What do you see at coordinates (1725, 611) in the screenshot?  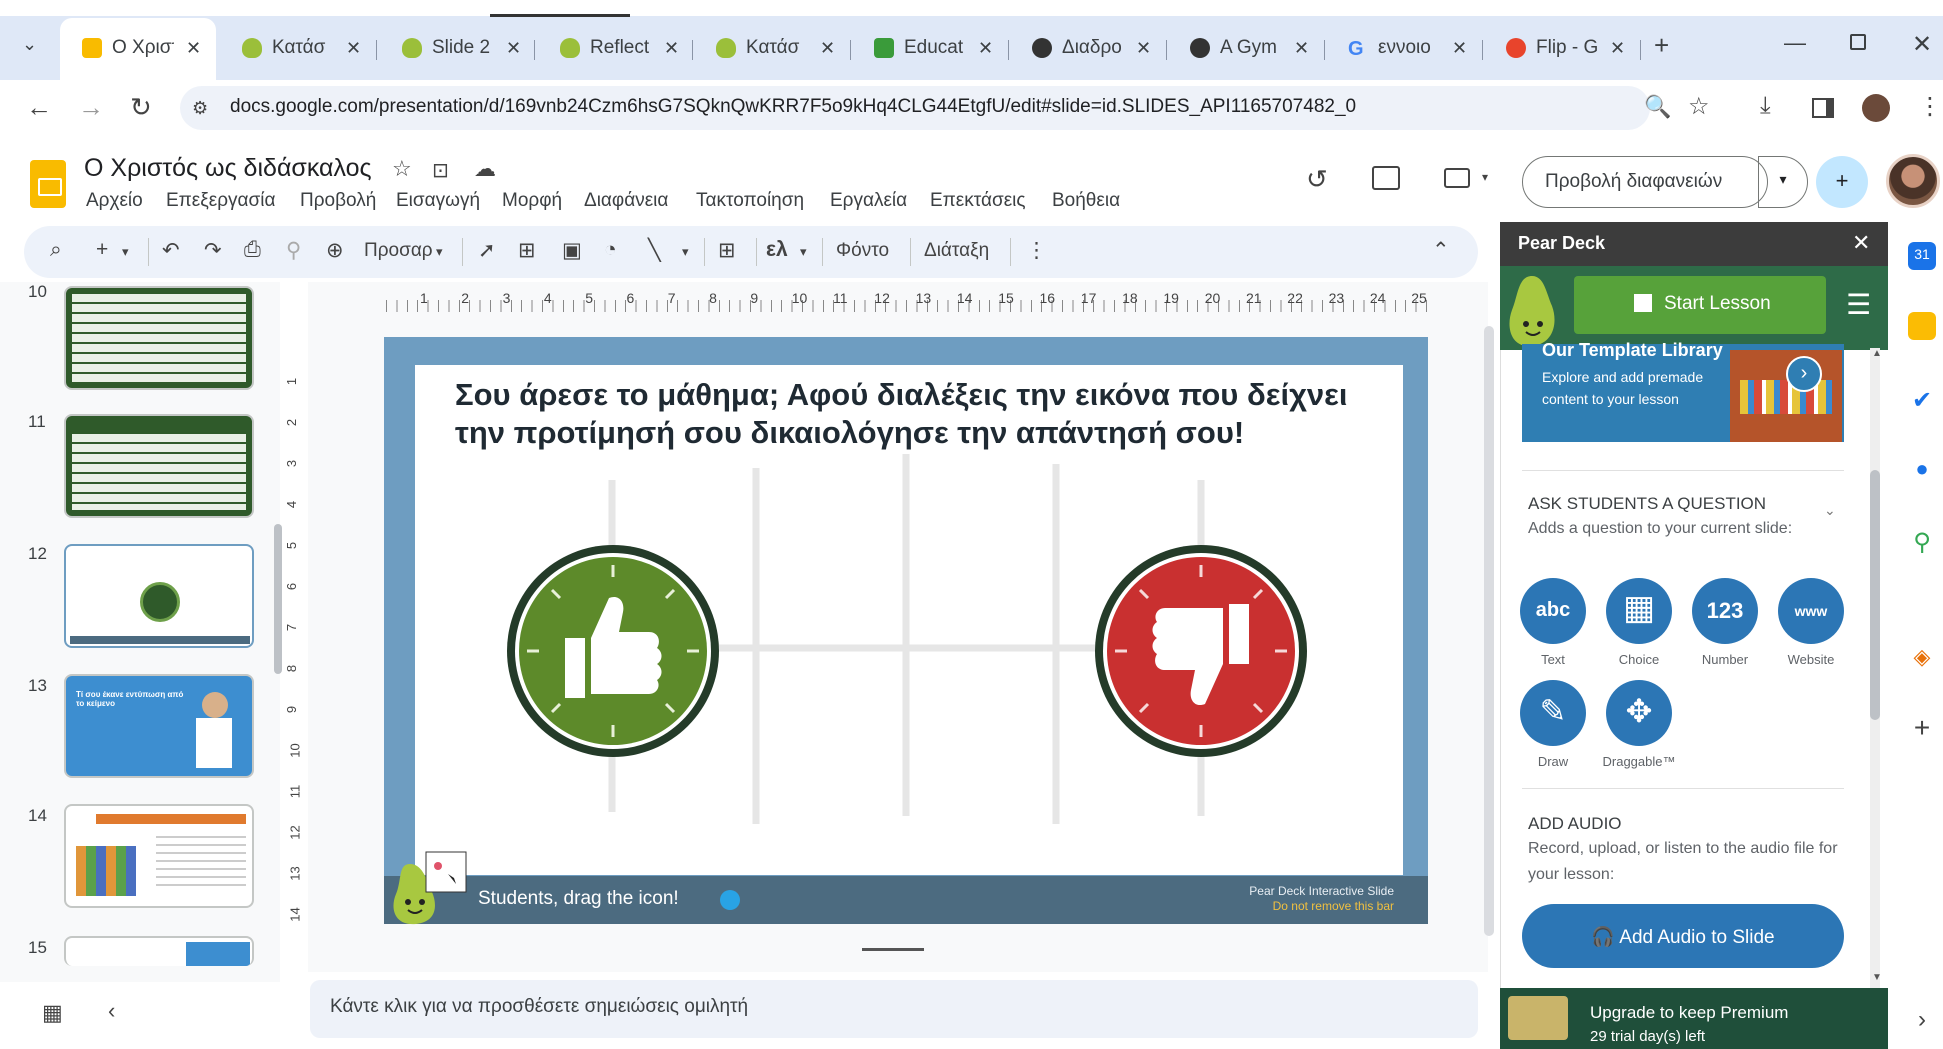 I see `number-question-button: 123` at bounding box center [1725, 611].